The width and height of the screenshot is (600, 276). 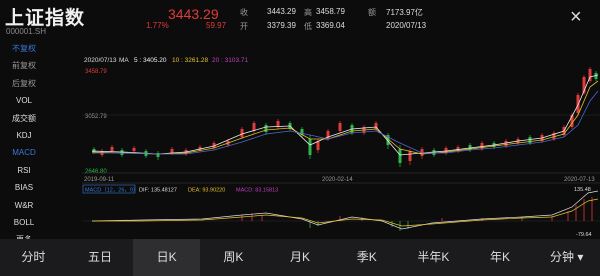 I want to click on macd-bottom-label: -79.64, so click(x=584, y=235).